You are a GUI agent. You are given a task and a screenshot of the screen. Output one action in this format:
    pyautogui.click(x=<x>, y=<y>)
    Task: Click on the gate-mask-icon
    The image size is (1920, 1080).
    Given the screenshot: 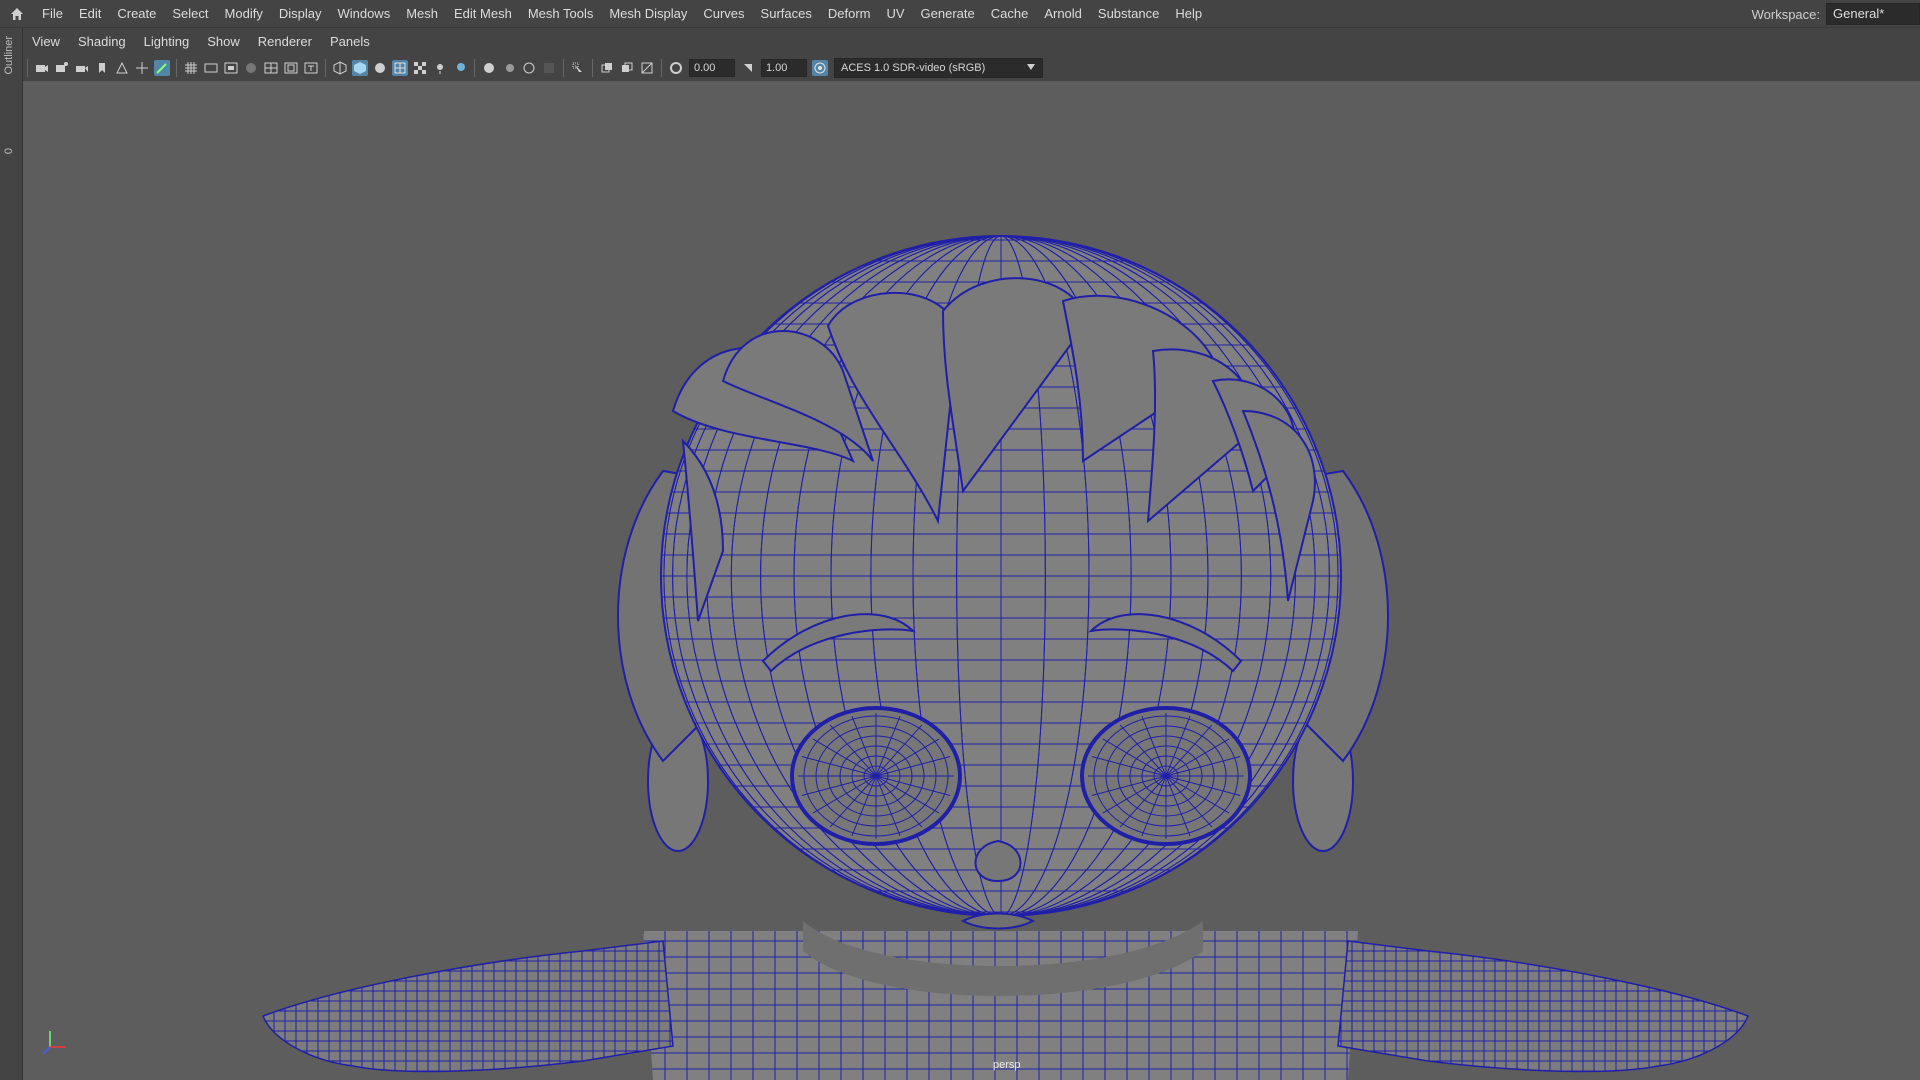 What is the action you would take?
    pyautogui.click(x=251, y=68)
    